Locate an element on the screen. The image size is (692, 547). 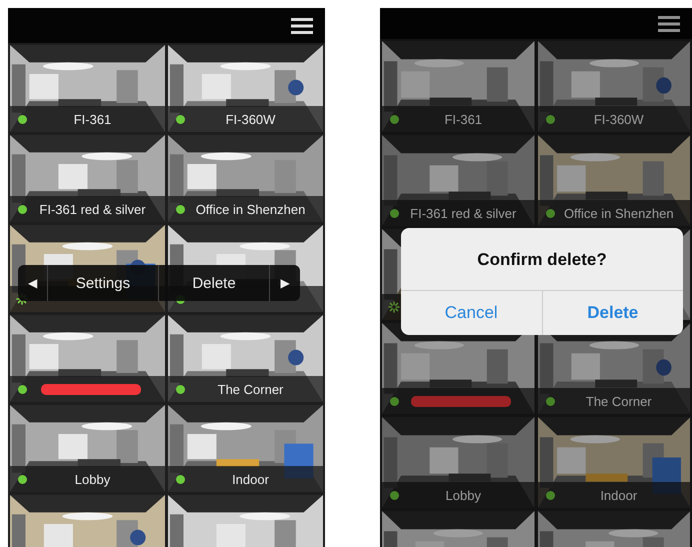
menu-item: Settings is located at coordinates (103, 283).